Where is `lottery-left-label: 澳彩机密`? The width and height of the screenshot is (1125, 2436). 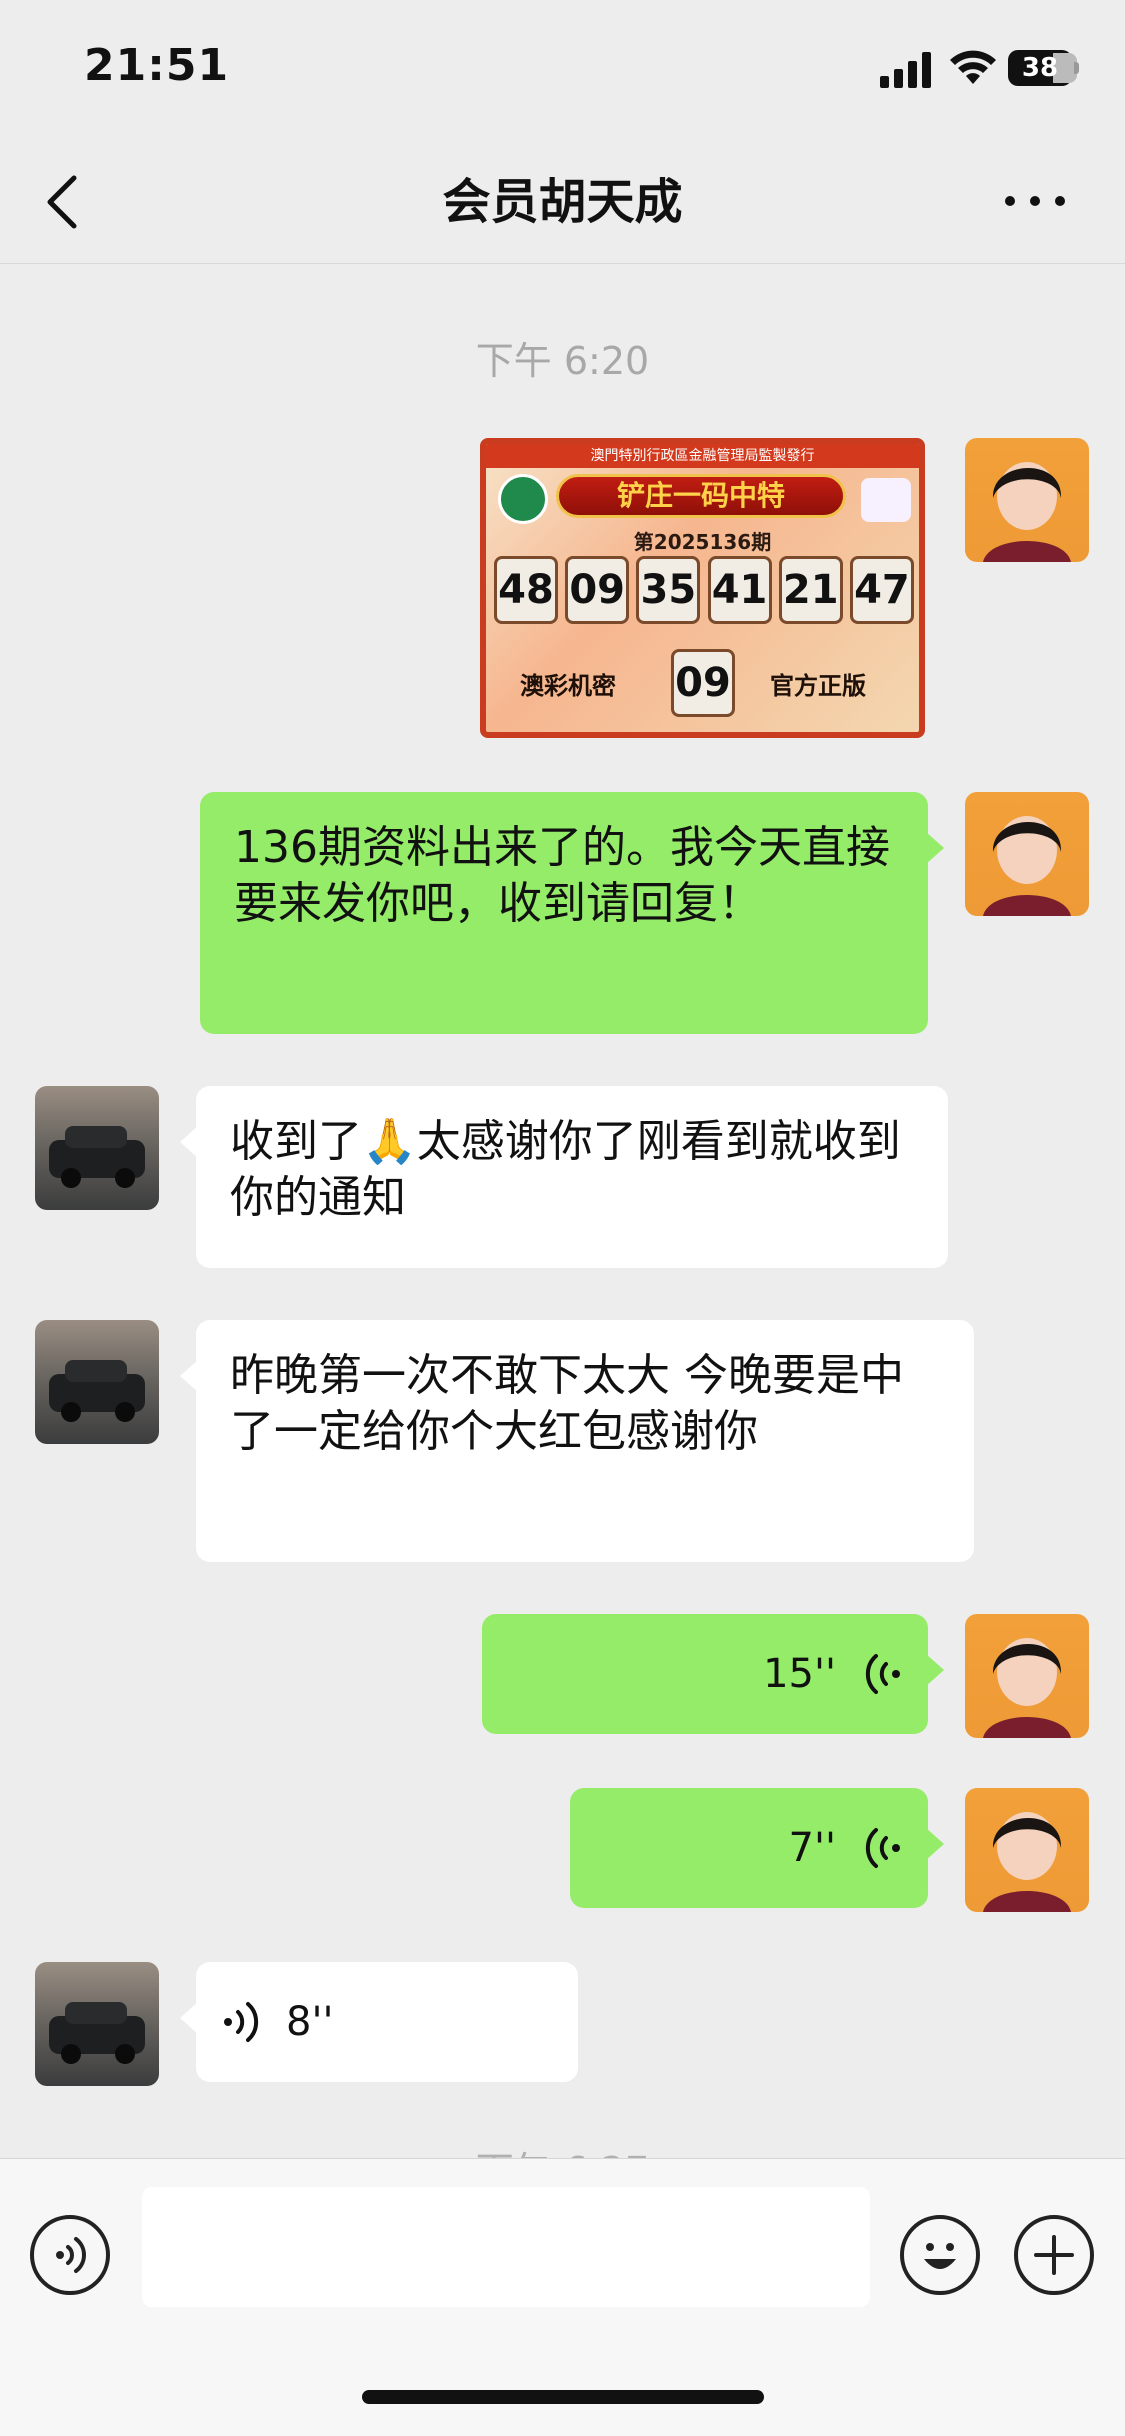
lottery-left-label: 澳彩机密 is located at coordinates (568, 686).